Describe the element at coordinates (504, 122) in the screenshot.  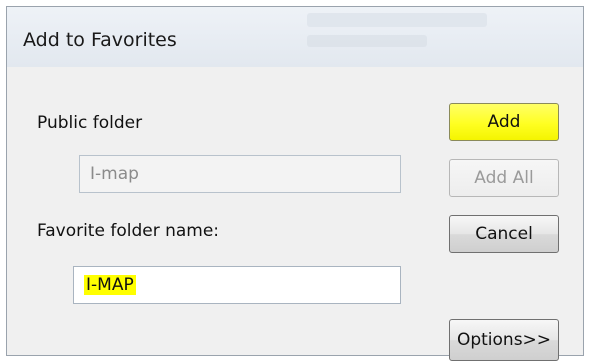
I see `add-button: Add` at that location.